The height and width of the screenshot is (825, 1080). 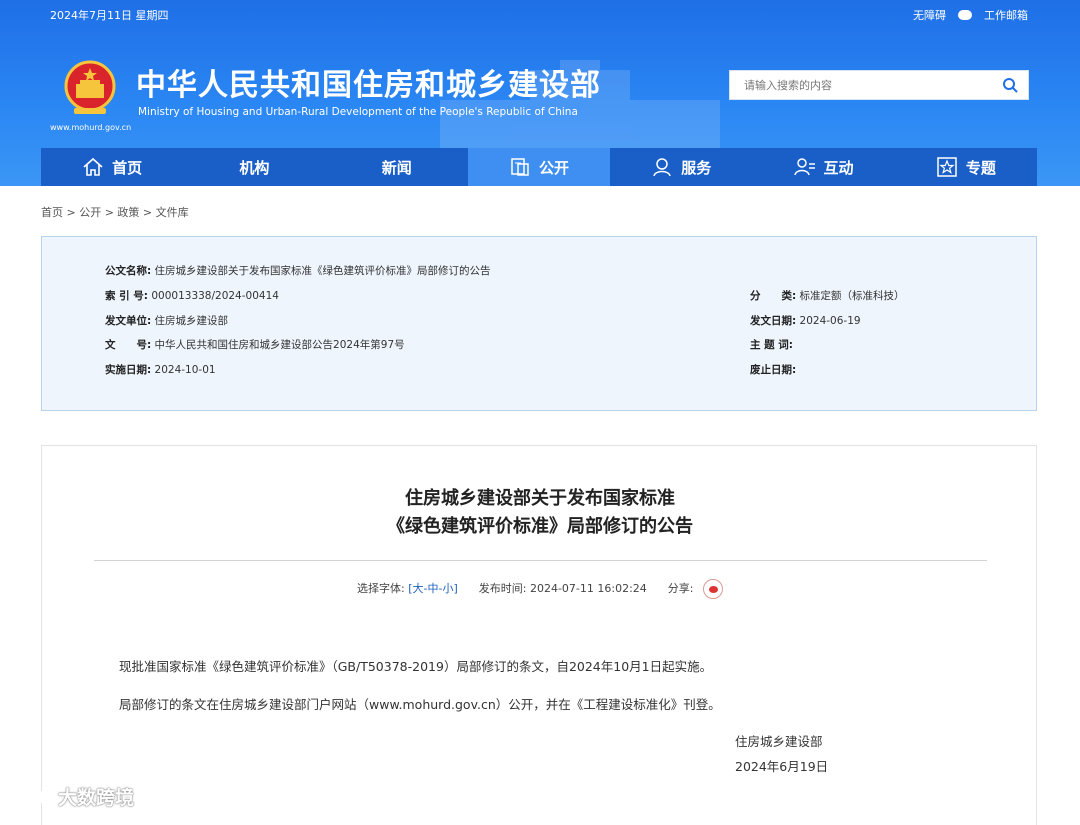 I want to click on accessibility-link: 无障碍, so click(x=929, y=15).